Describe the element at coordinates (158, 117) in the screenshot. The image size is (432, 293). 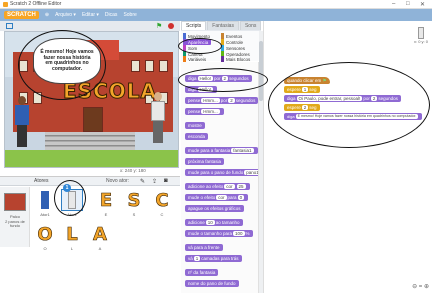
I see `sprite-man-right` at that location.